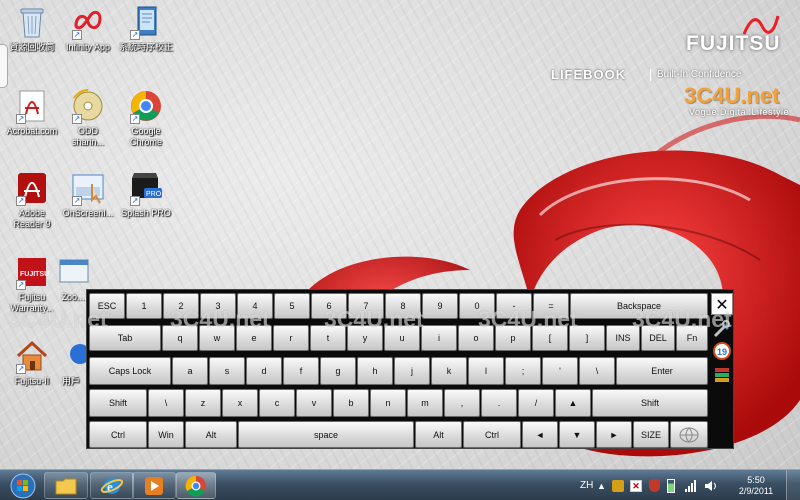  Describe the element at coordinates (338, 371) in the screenshot. I see `key-g: g` at that location.